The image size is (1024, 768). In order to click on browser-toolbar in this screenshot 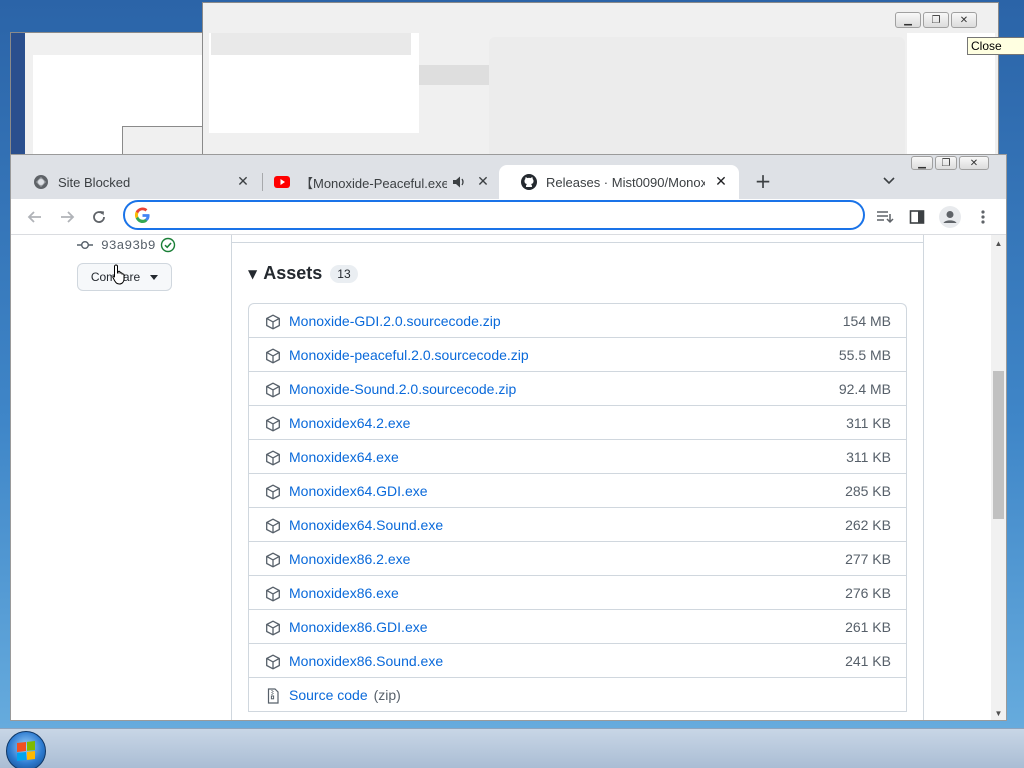, I will do `click(508, 217)`.